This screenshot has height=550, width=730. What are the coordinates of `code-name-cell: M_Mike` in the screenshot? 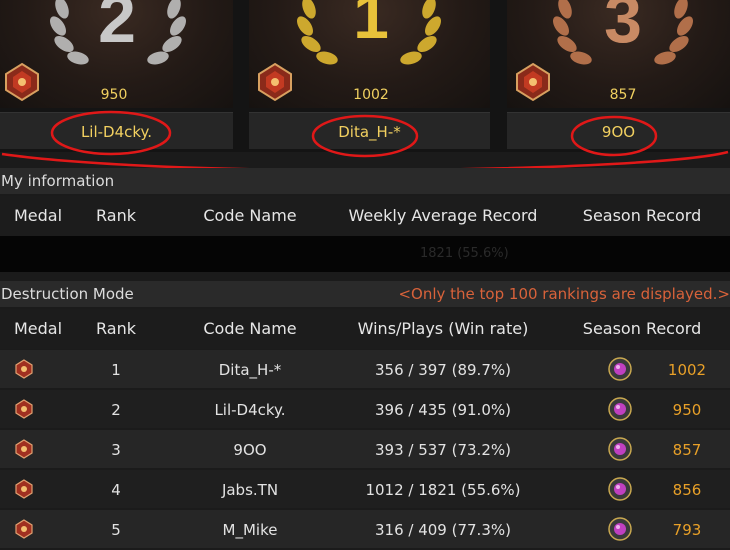 It's located at (250, 530).